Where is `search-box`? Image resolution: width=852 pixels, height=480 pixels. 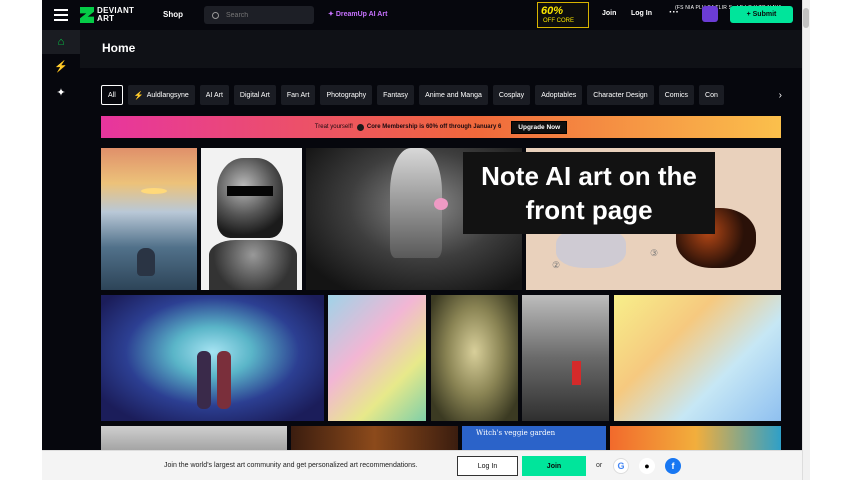
search-box is located at coordinates (259, 15).